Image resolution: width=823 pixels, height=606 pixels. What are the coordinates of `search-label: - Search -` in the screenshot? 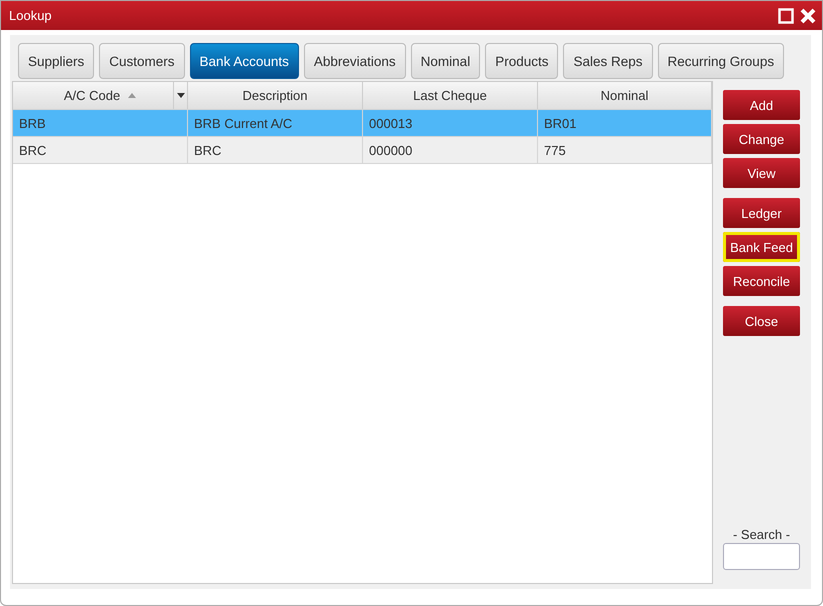 It's located at (762, 534).